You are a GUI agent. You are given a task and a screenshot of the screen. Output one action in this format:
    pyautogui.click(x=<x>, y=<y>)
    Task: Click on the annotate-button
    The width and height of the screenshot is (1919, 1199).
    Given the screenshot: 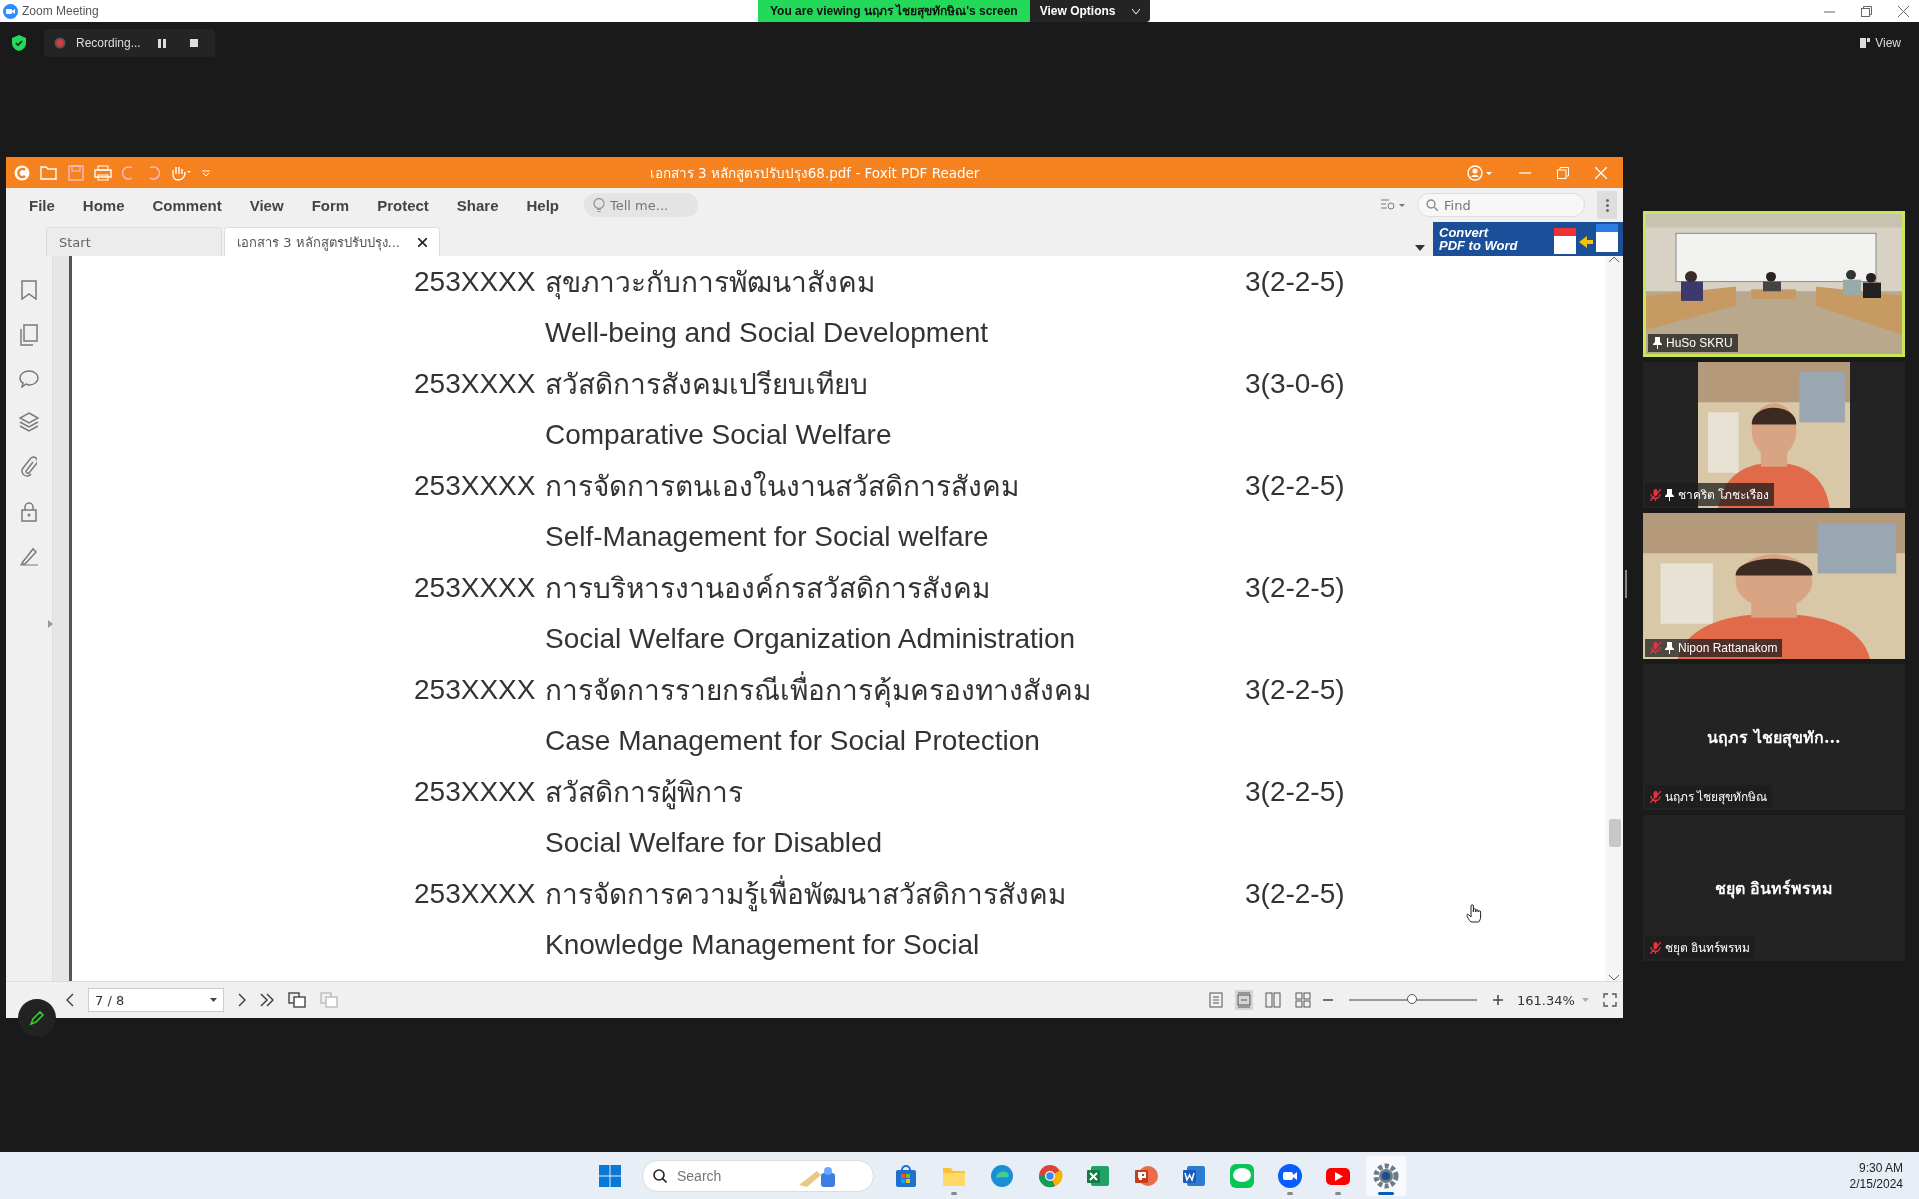 What is the action you would take?
    pyautogui.click(x=37, y=1018)
    